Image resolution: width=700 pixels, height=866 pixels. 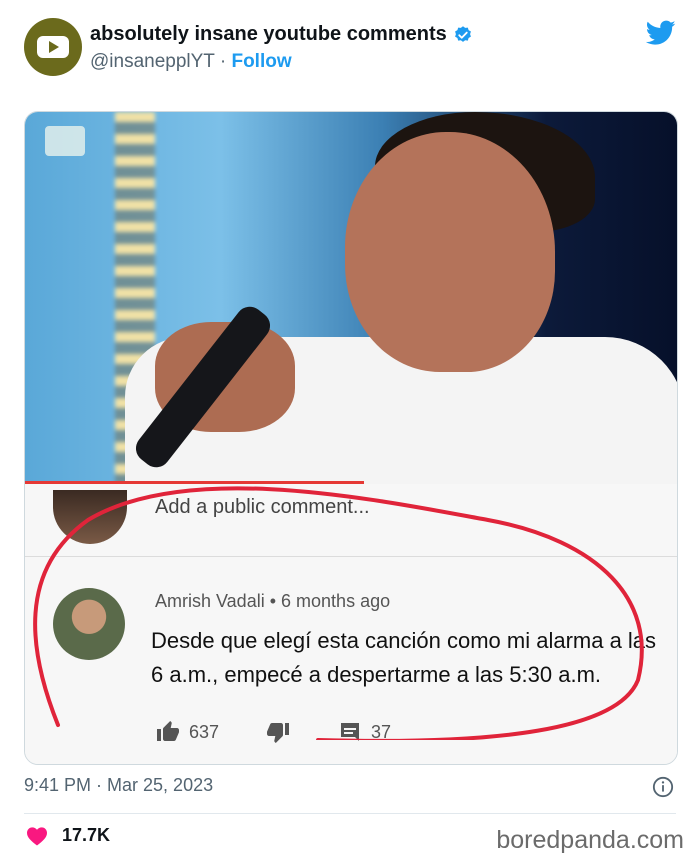 I want to click on handle: @insanepplYT, so click(x=152, y=61).